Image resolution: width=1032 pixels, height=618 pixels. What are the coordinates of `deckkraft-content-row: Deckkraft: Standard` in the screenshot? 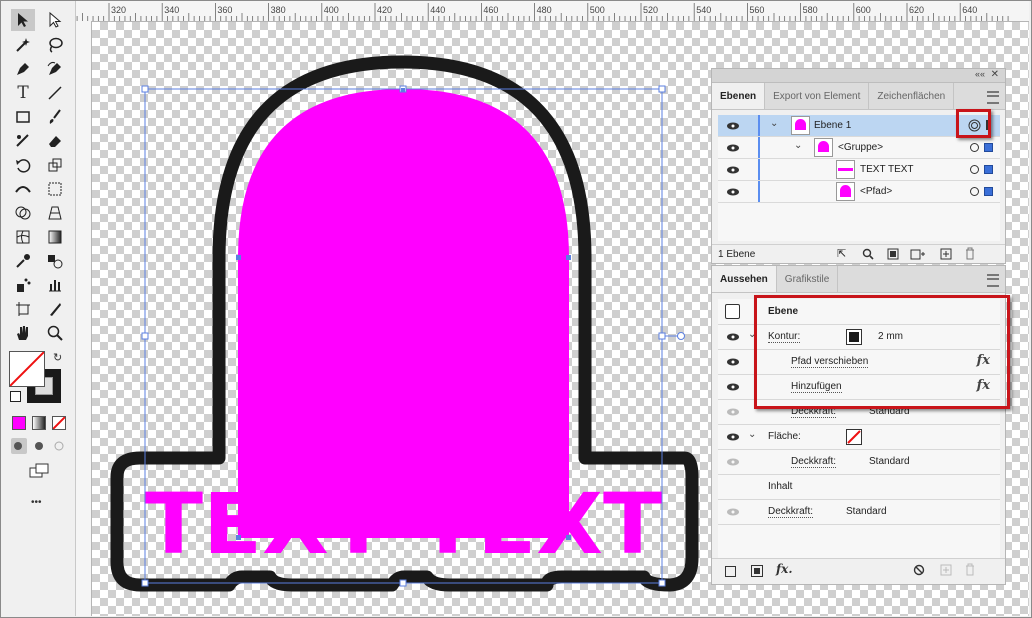 It's located at (859, 512).